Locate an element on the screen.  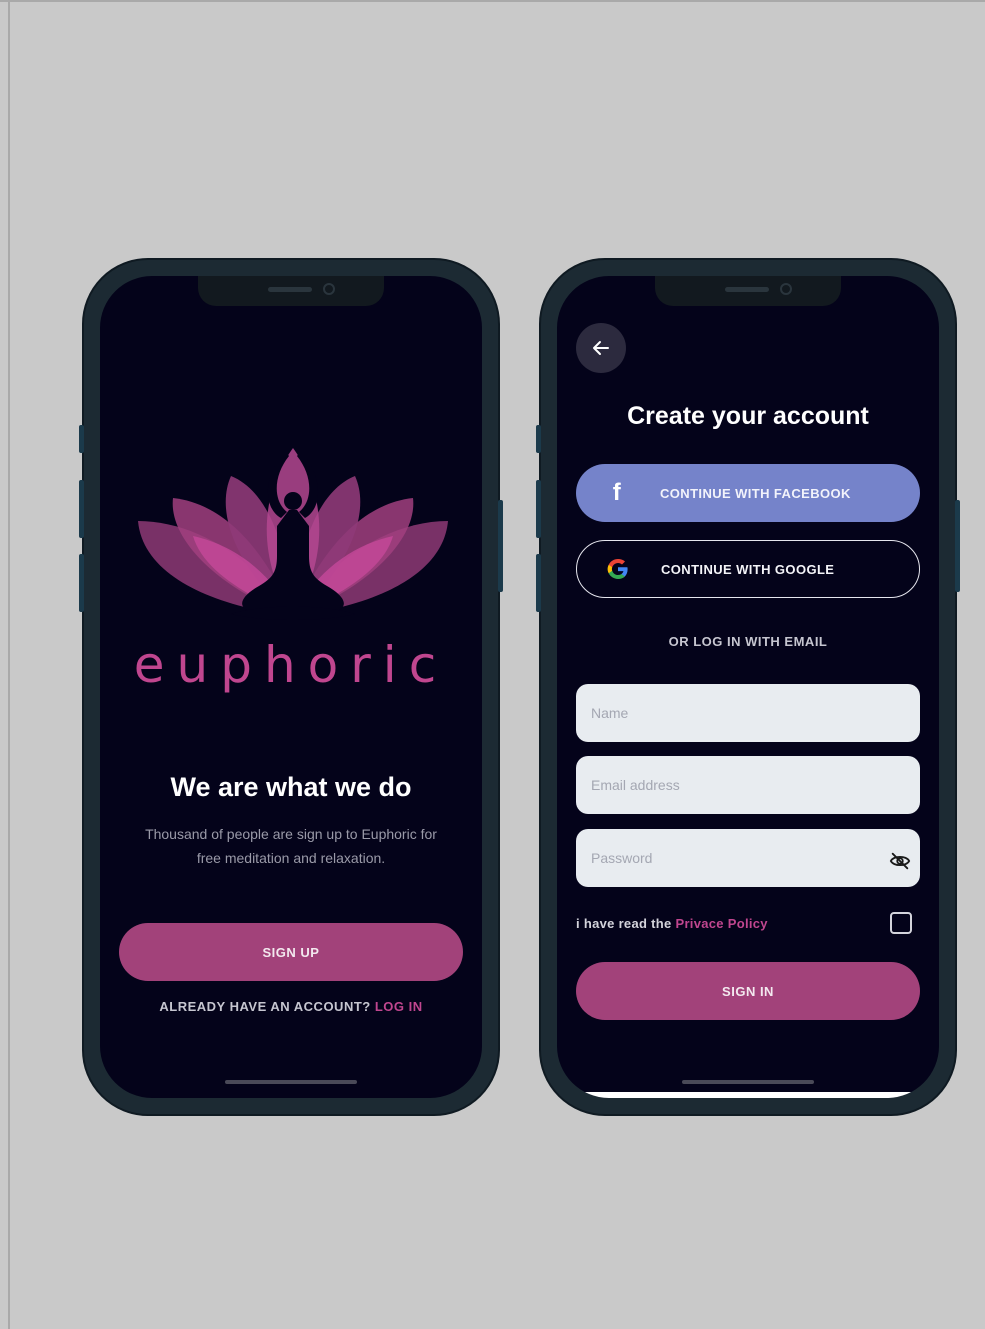
canvas-border-left is located at coordinates (9, 664).